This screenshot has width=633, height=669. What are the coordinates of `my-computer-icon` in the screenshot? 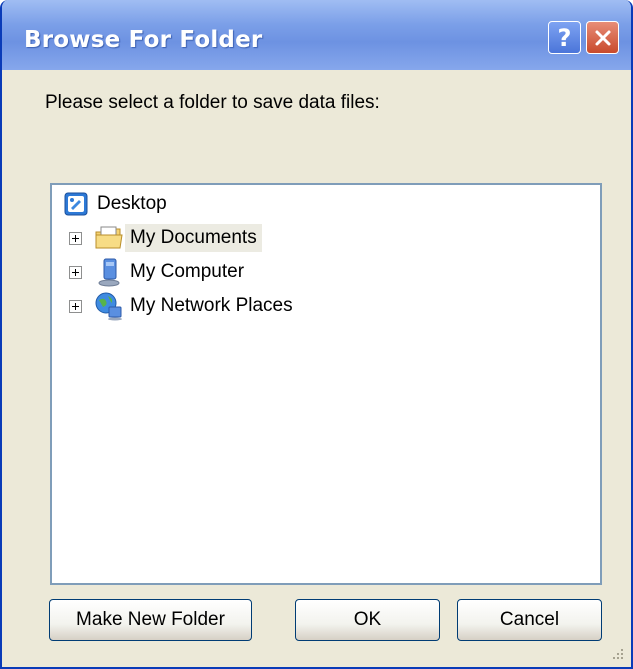 It's located at (109, 272).